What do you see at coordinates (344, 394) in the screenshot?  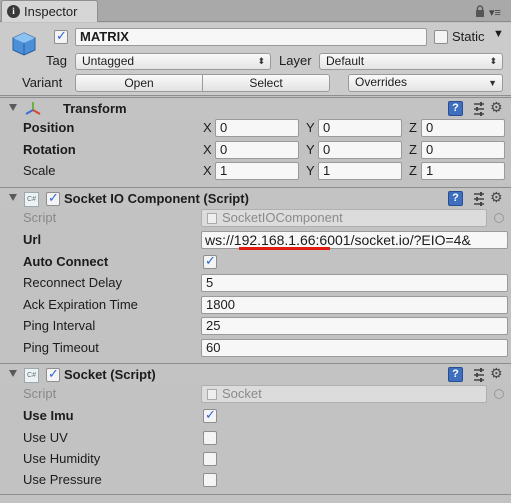 I see `socket-script-field: Socket` at bounding box center [344, 394].